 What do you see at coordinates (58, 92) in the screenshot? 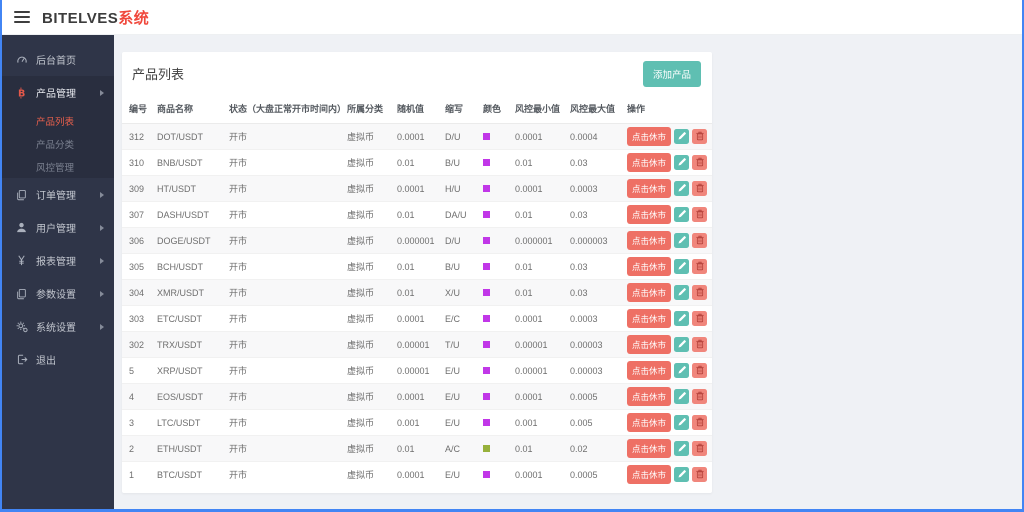
I see `sidebar-item-product-management: B 产品管理` at bounding box center [58, 92].